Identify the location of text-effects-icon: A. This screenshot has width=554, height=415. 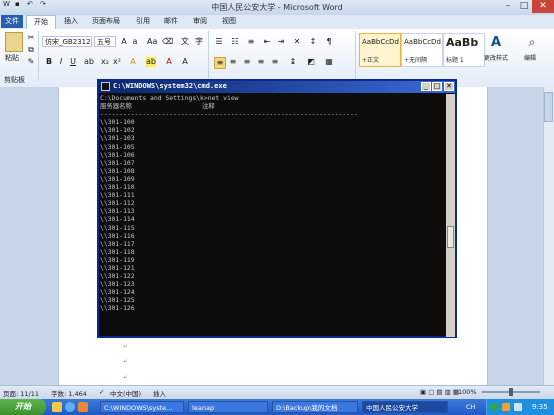
(133, 62).